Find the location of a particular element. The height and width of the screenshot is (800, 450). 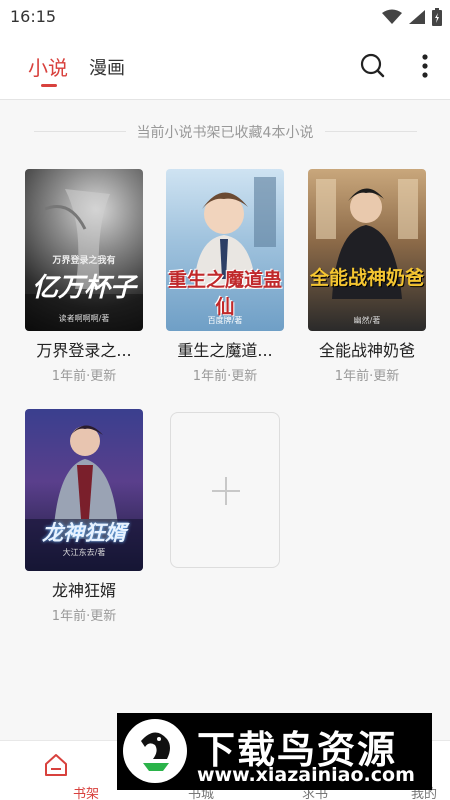

cover-author: 幽然/著 is located at coordinates (367, 320).